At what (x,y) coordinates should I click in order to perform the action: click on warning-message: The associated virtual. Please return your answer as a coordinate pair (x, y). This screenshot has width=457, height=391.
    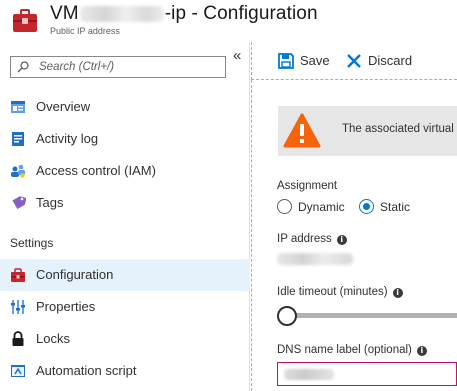
    Looking at the image, I should click on (398, 129).